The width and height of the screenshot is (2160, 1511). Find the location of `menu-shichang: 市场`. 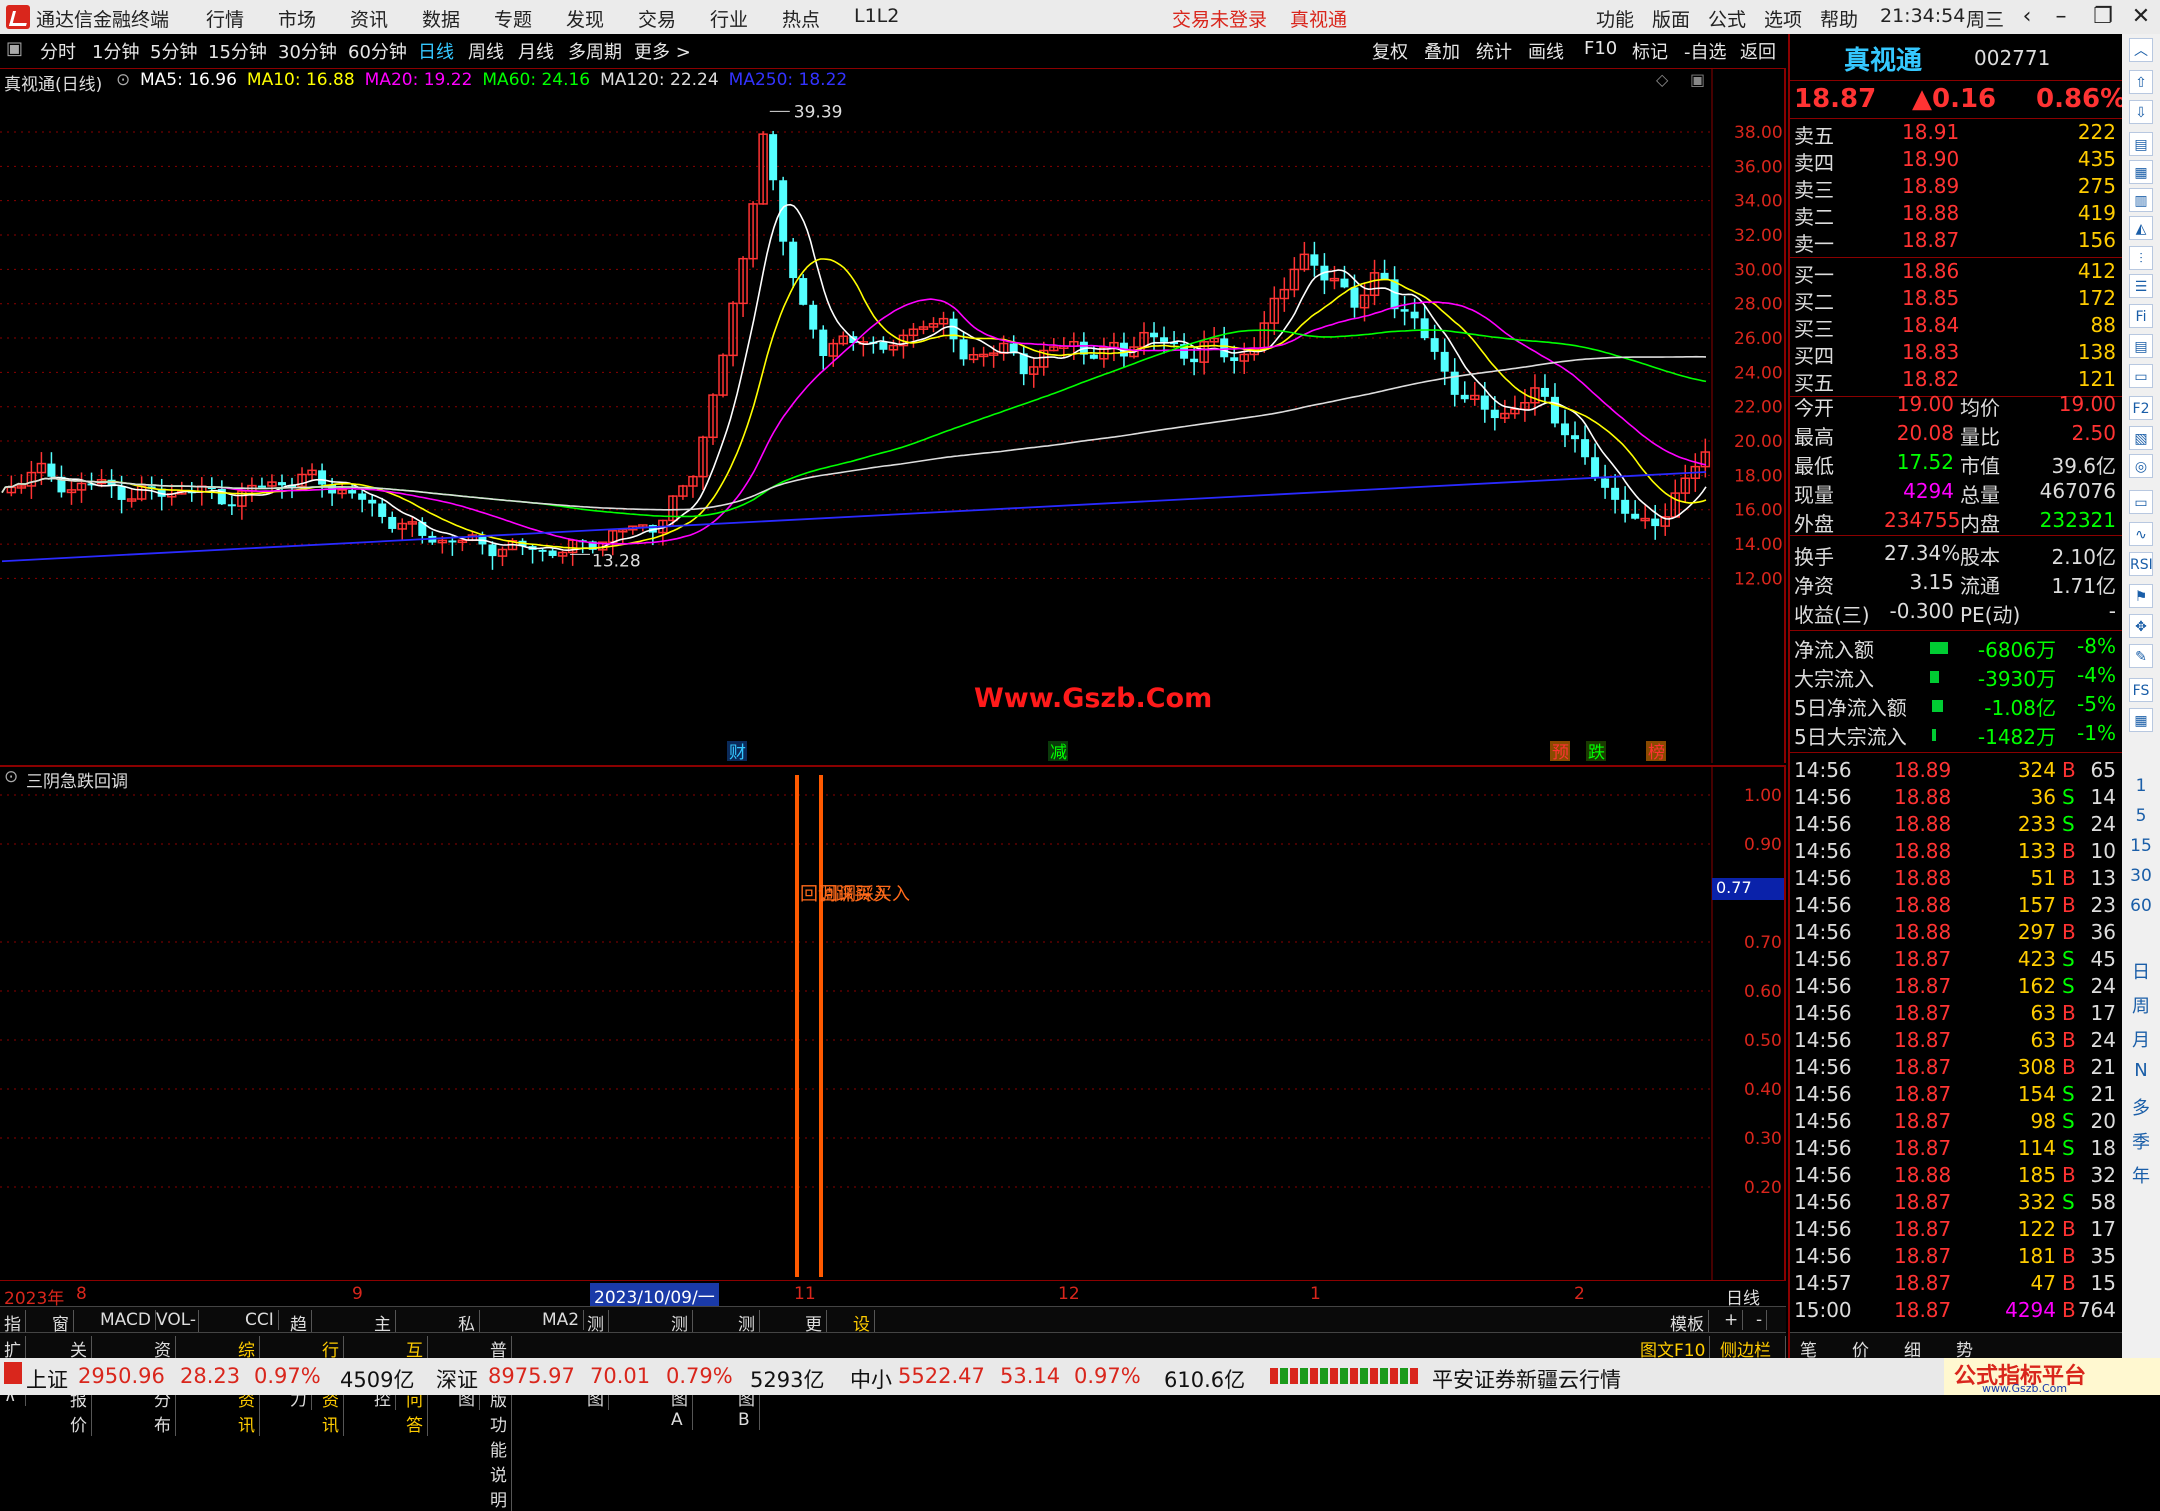

menu-shichang: 市场 is located at coordinates (297, 18).